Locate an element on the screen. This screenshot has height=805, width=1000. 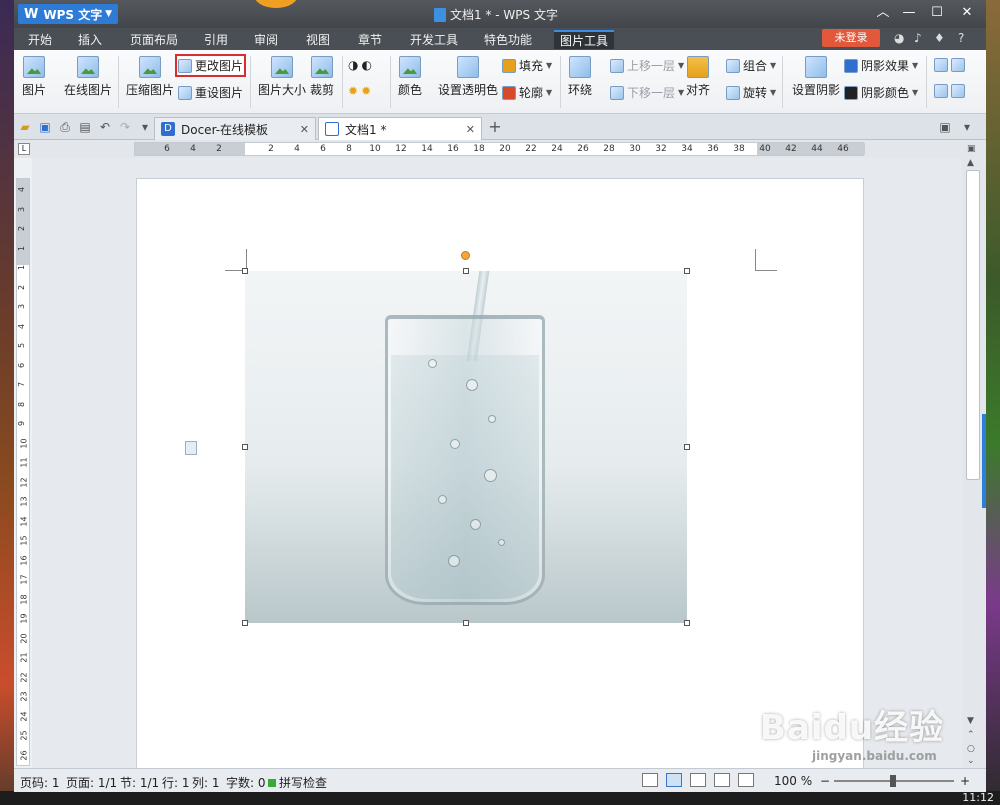
nudge-up-icon is located at coordinates (941, 65).